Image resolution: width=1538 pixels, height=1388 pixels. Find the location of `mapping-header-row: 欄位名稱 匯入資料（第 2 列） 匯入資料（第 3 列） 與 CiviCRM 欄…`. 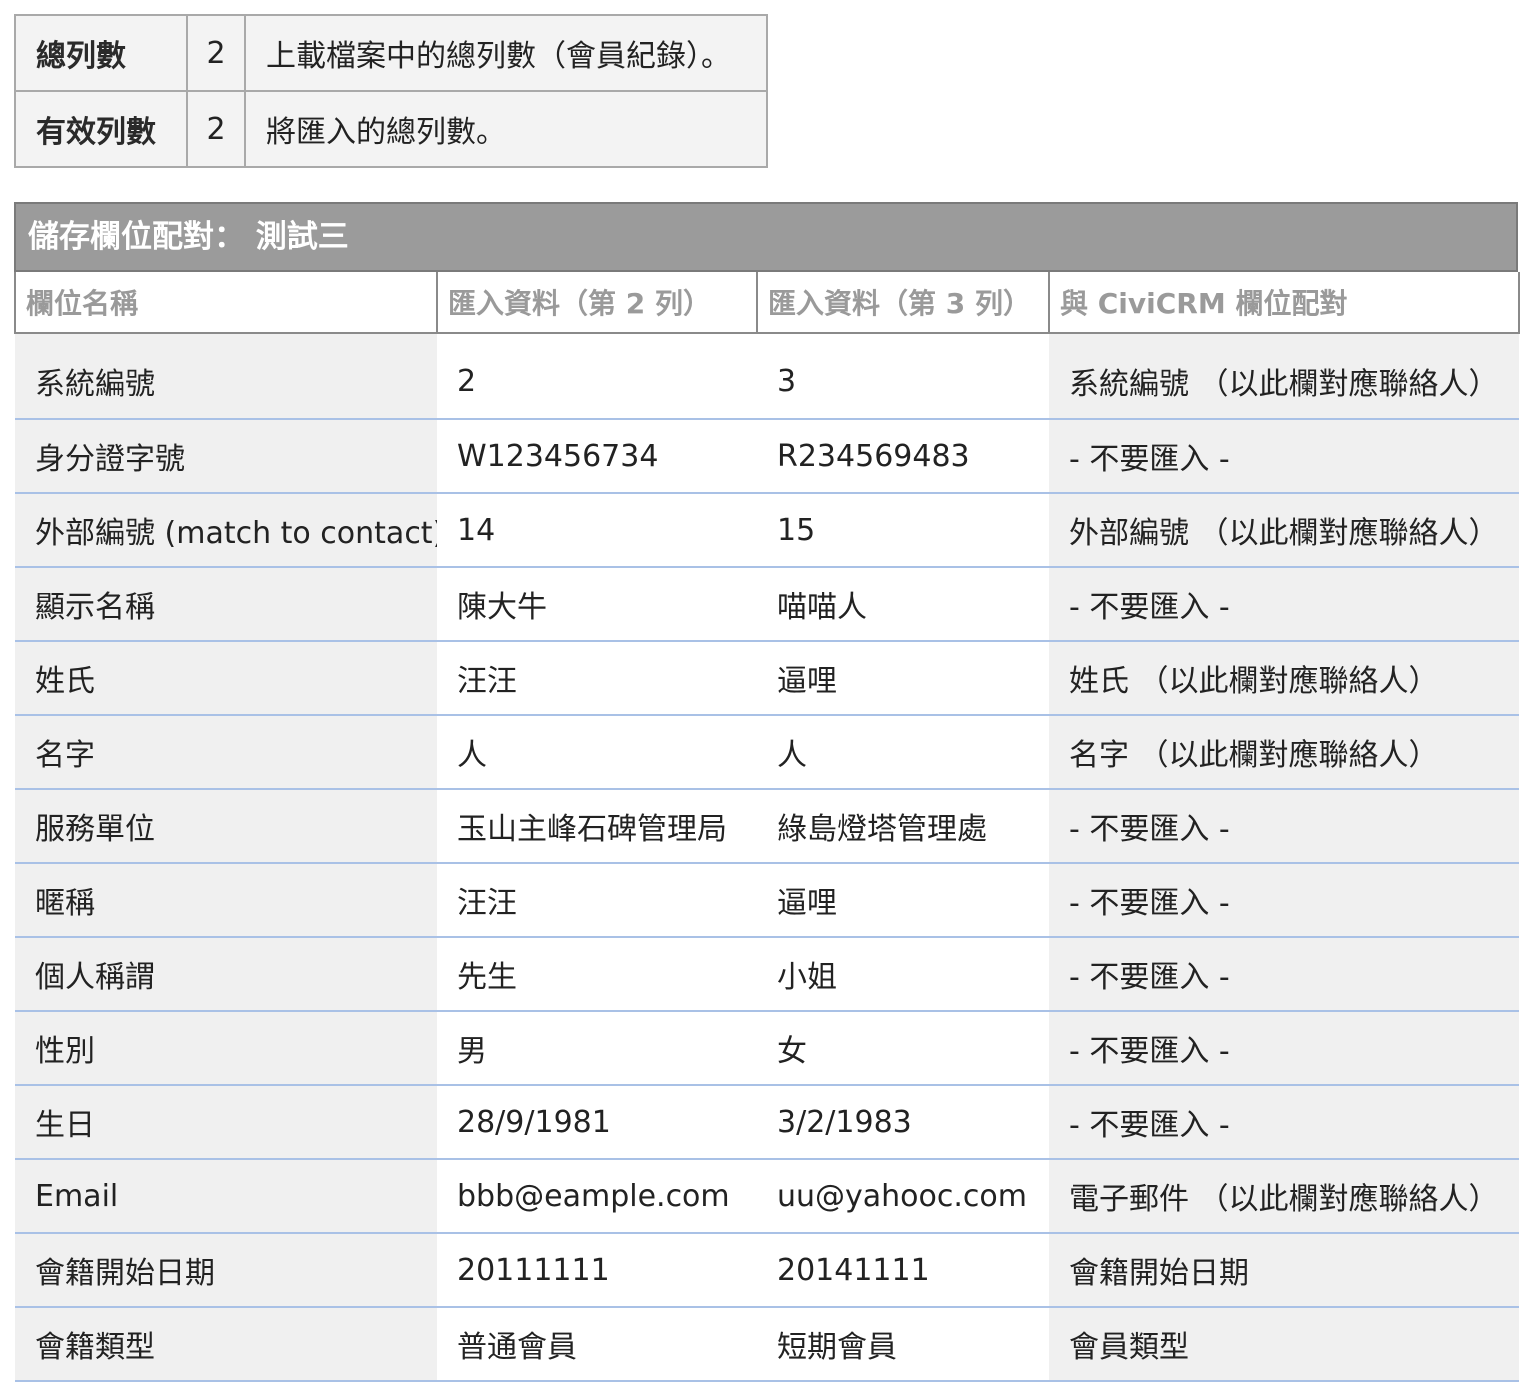

mapping-header-row: 欄位名稱 匯入資料（第 2 列） 匯入資料（第 3 列） 與 CiviCRM 欄… is located at coordinates (767, 303).